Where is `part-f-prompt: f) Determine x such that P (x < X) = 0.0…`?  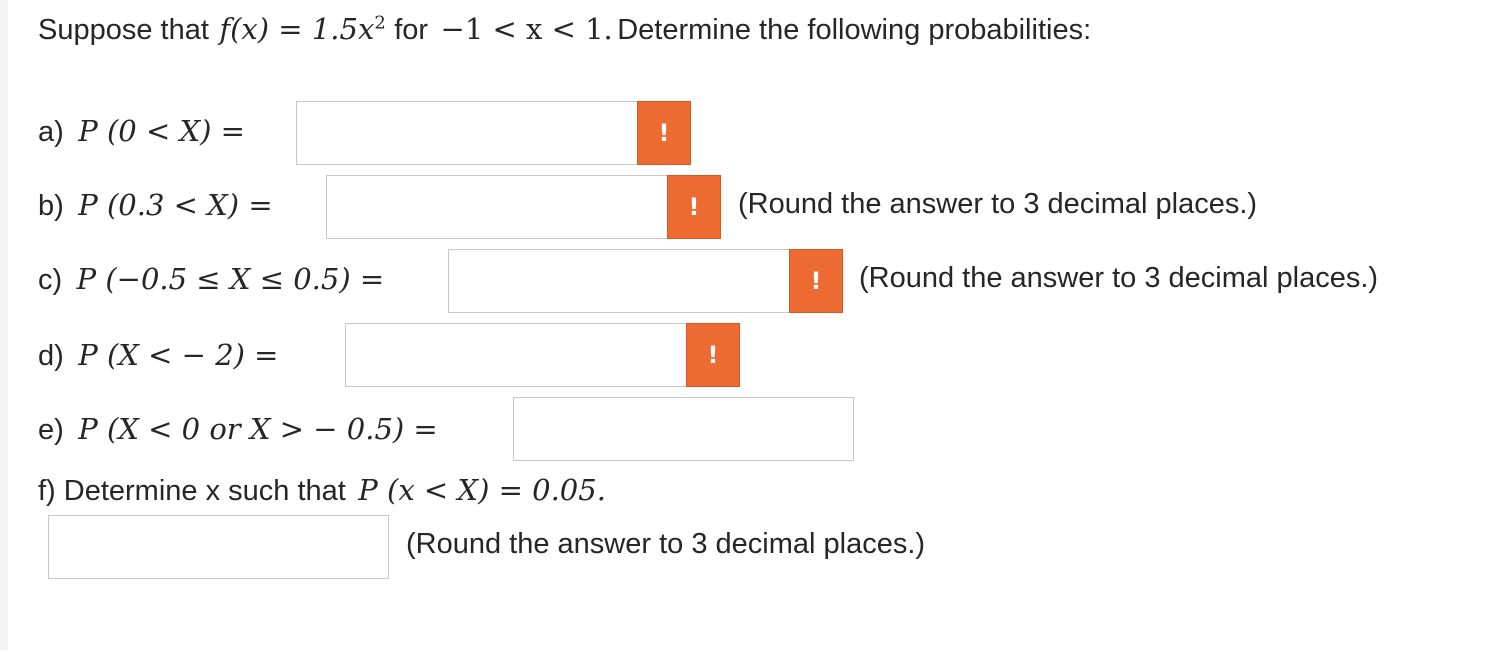
part-f-prompt: f) Determine x such that P (x < X) = 0.0… is located at coordinates (322, 490).